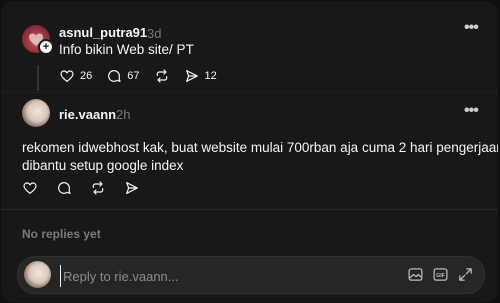 Image resolution: width=500 pixels, height=303 pixels. I want to click on like-count: 26, so click(86, 76).